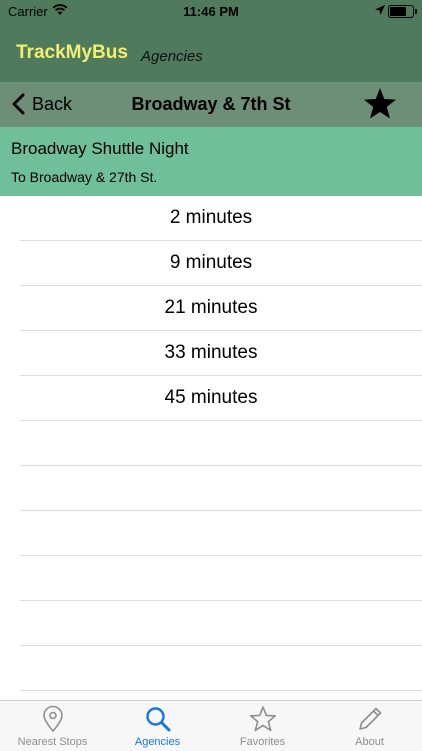 This screenshot has width=422, height=751. I want to click on tab-favorites: Favorites, so click(262, 726).